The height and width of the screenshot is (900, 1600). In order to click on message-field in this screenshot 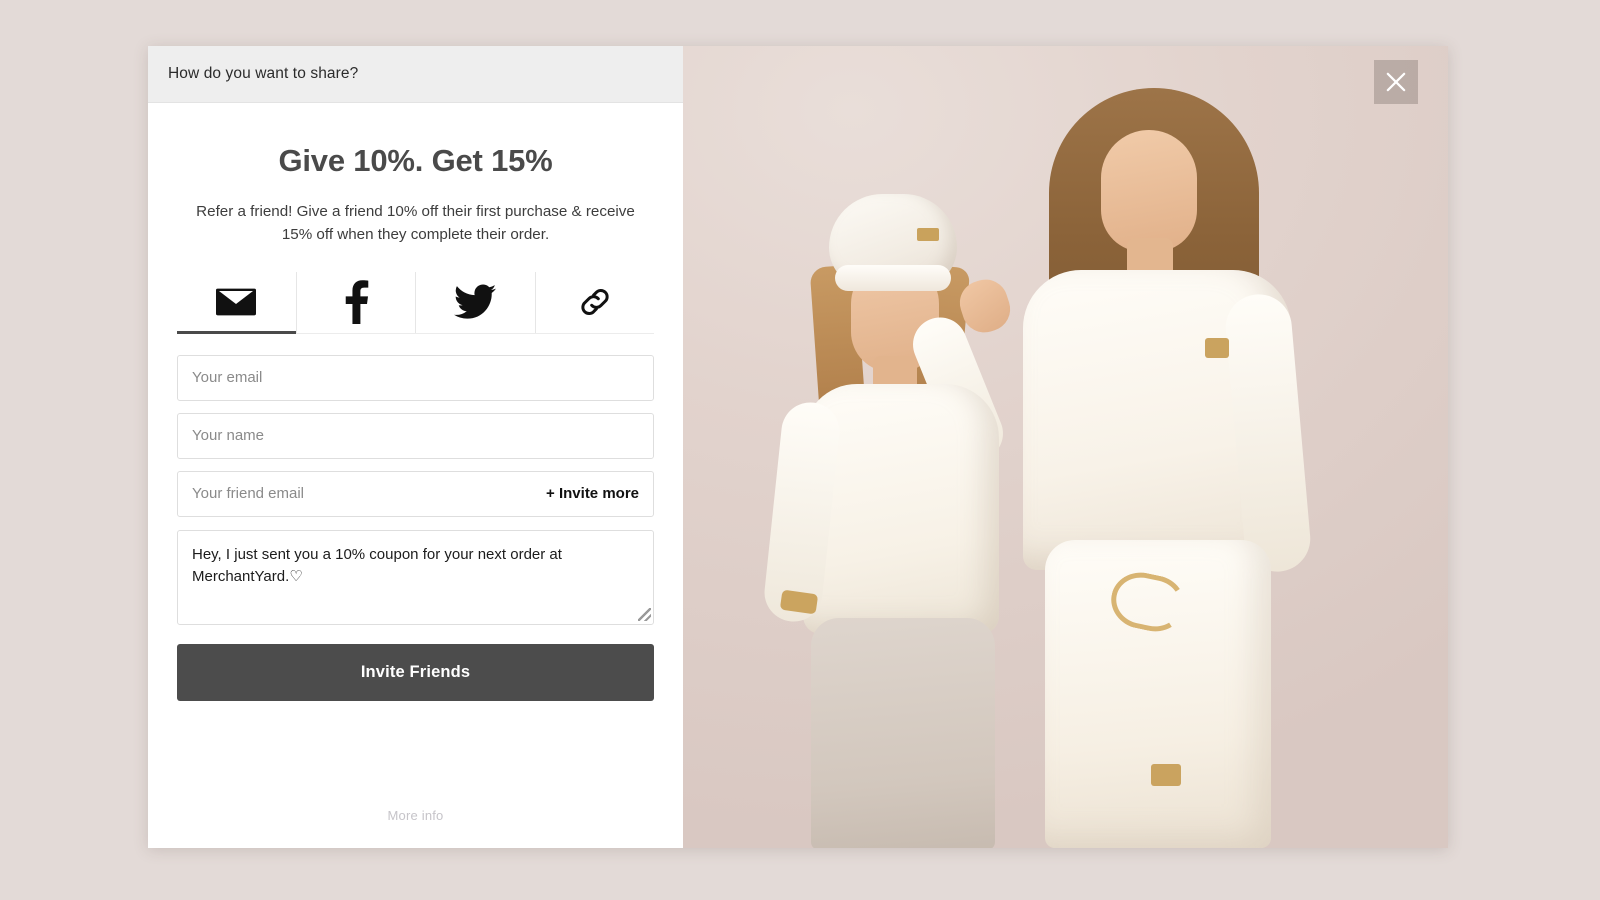, I will do `click(415, 577)`.